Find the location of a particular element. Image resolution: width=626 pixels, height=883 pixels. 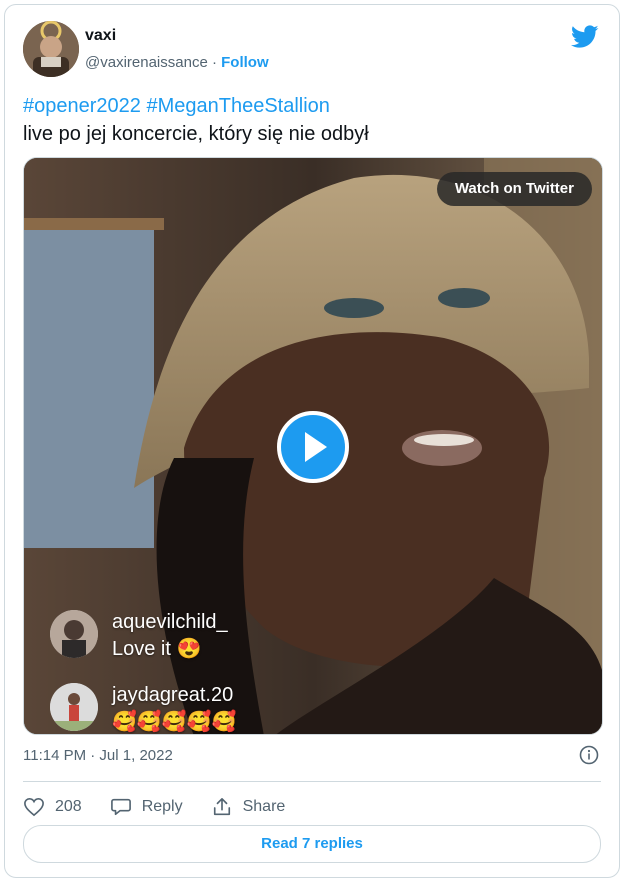

reply-button: Reply is located at coordinates (146, 807).